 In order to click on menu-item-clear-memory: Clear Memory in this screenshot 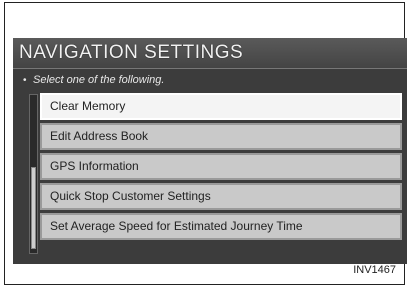, I will do `click(221, 106)`.